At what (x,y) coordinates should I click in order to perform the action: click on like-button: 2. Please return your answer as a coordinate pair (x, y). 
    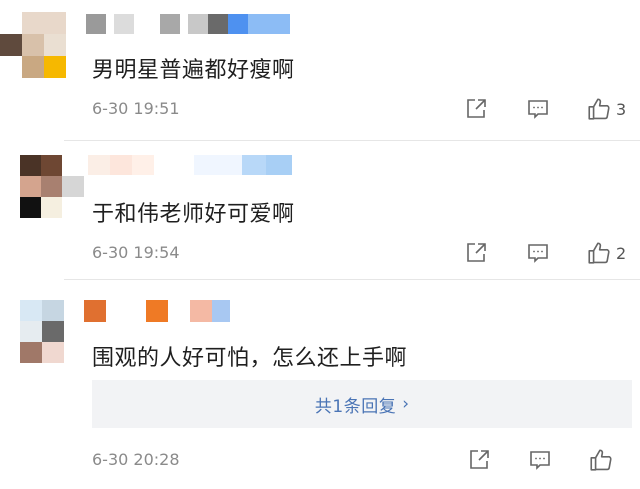
    Looking at the image, I should click on (606, 253).